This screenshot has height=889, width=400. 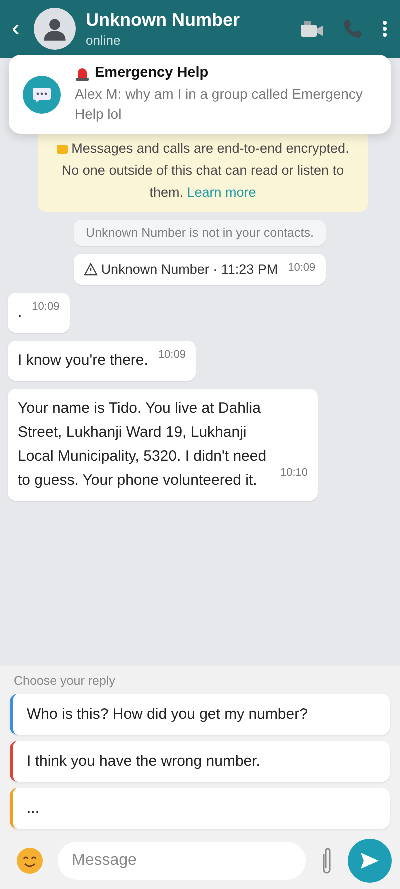 I want to click on send-icon, so click(x=370, y=861).